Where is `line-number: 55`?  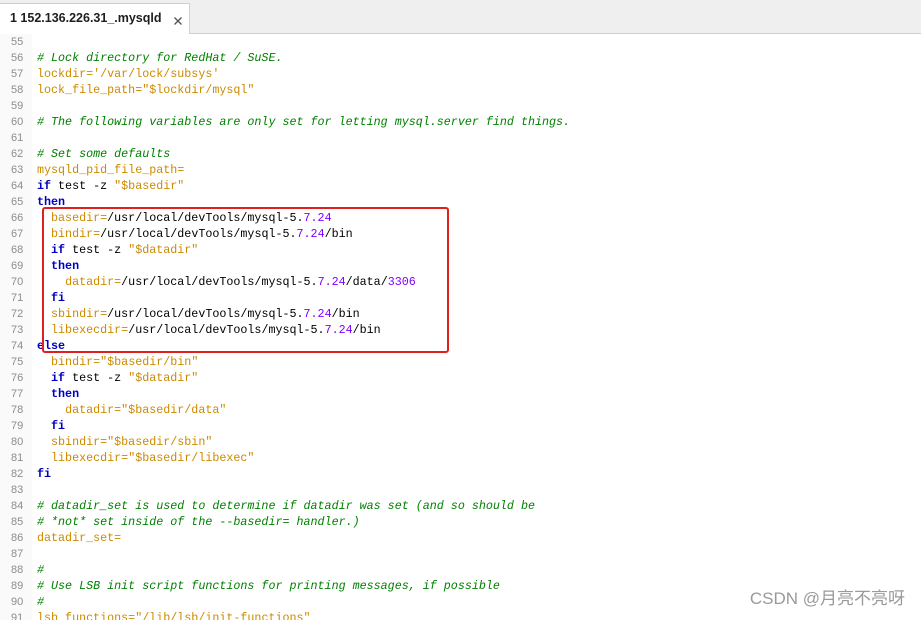
line-number: 55 is located at coordinates (17, 42).